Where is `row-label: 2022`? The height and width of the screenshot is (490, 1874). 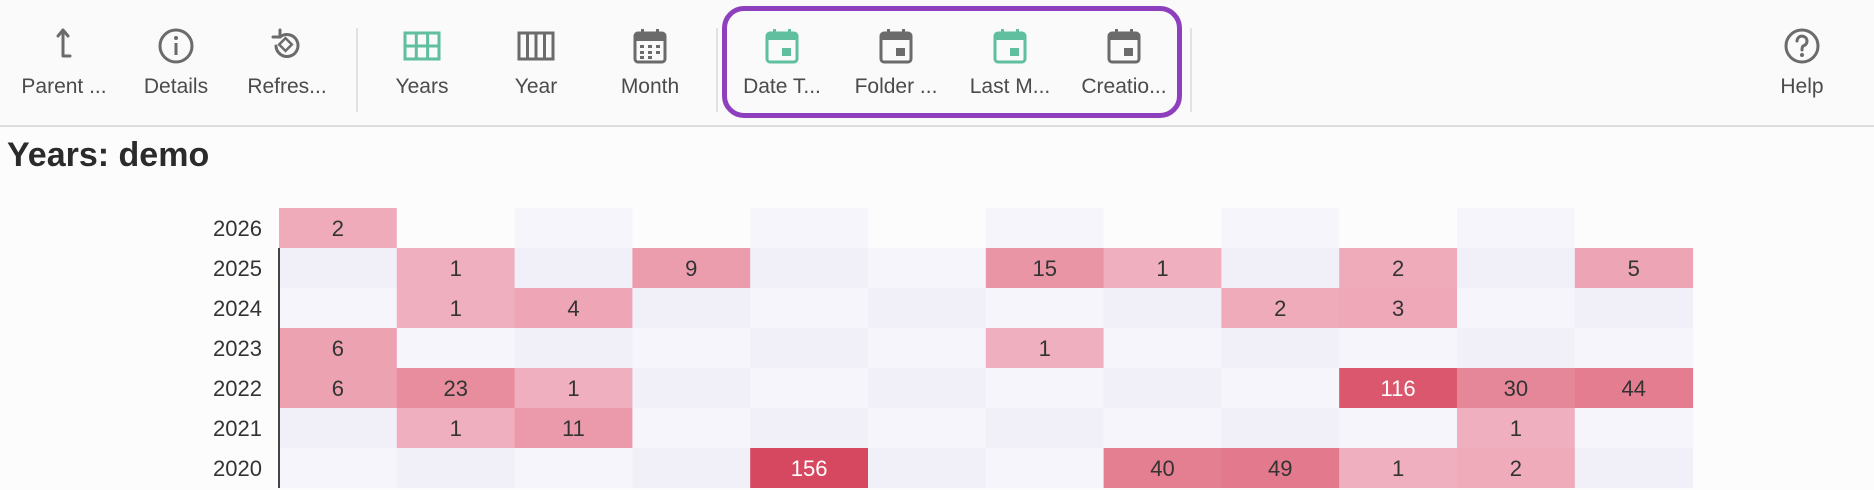
row-label: 2022 is located at coordinates (237, 388).